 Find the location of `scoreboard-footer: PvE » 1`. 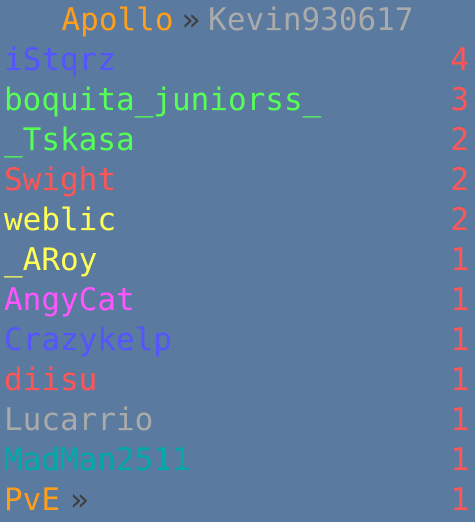

scoreboard-footer: PvE » 1 is located at coordinates (237, 500).